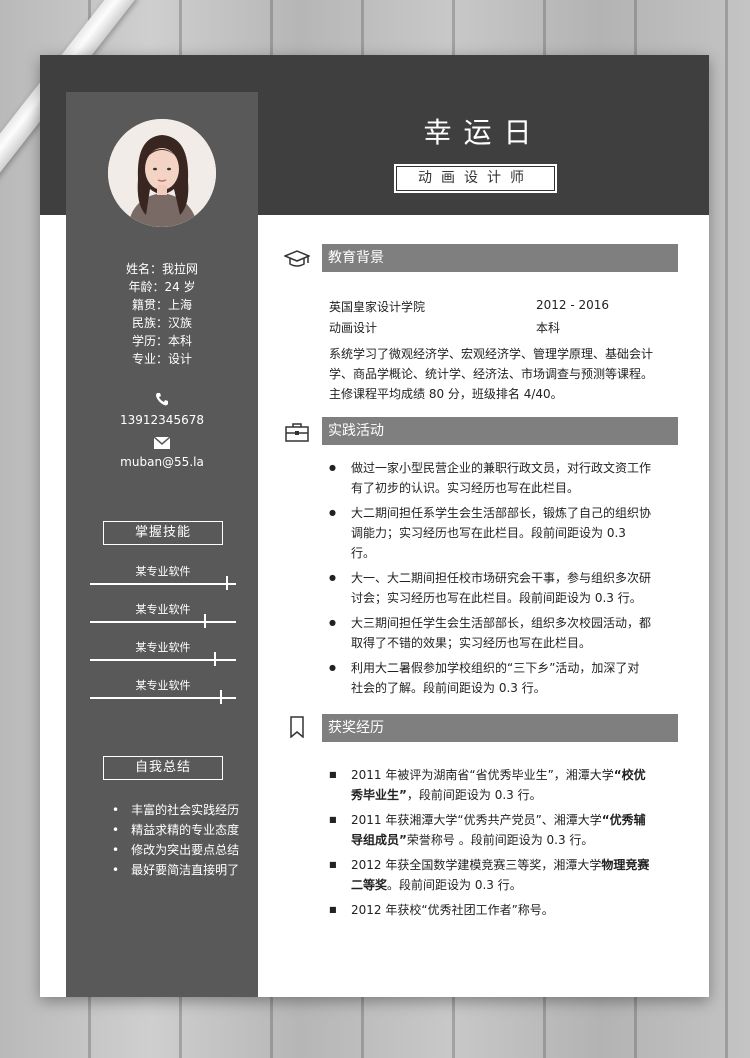 This screenshot has height=1058, width=750. What do you see at coordinates (175, 870) in the screenshot?
I see `summary-item: 最好要简洁直接明了` at bounding box center [175, 870].